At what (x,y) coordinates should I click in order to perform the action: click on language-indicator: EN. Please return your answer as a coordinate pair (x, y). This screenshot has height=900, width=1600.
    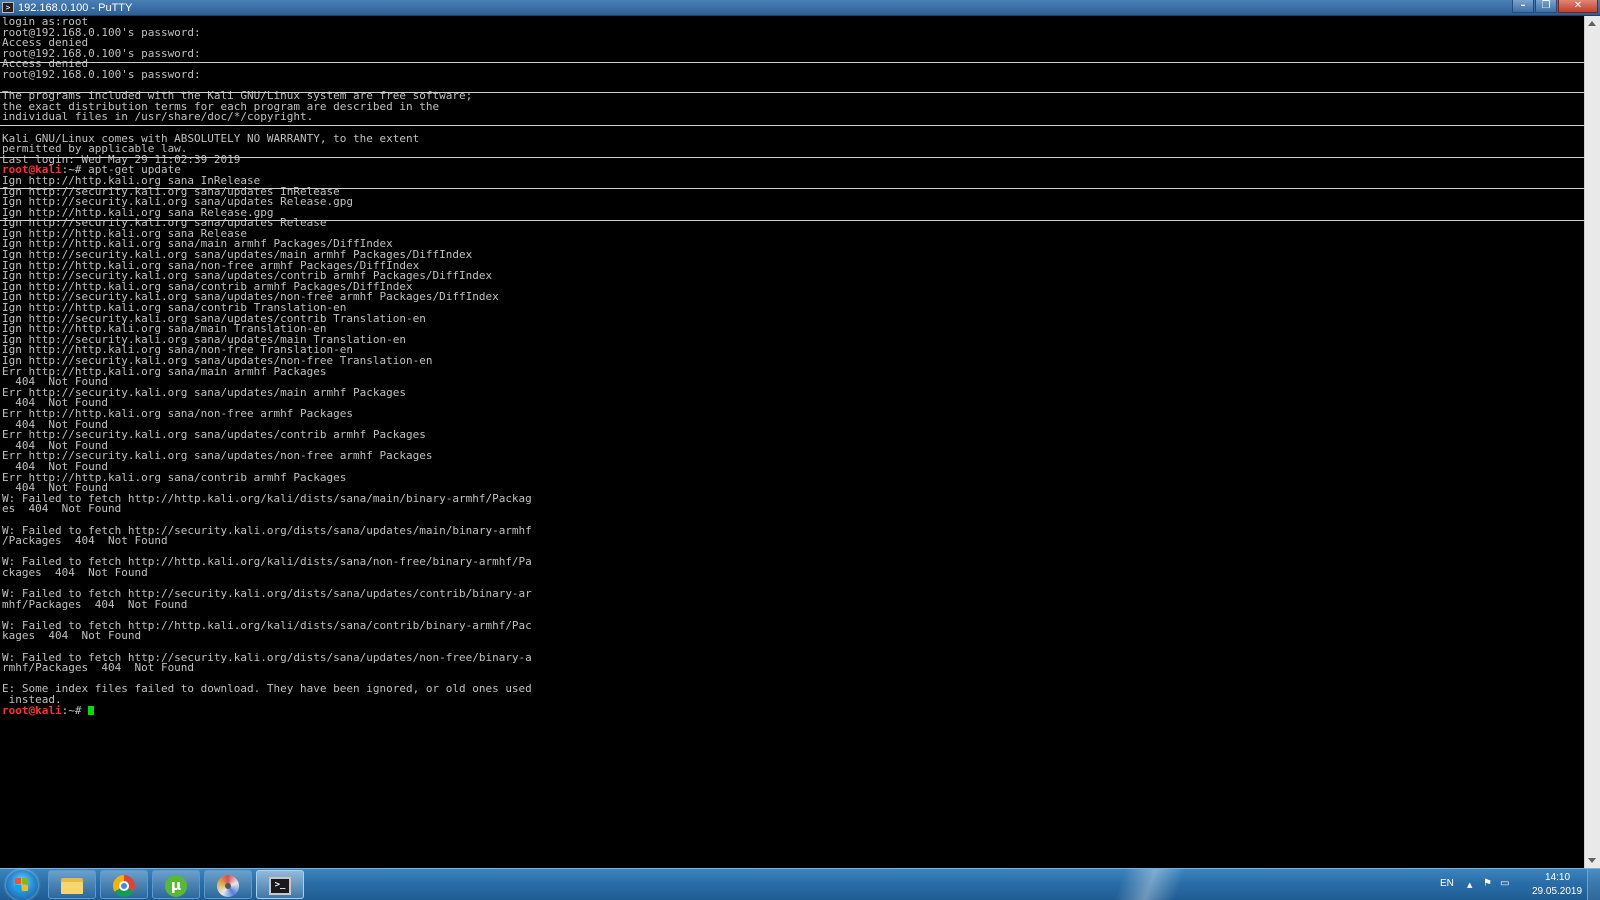
    Looking at the image, I should click on (1447, 883).